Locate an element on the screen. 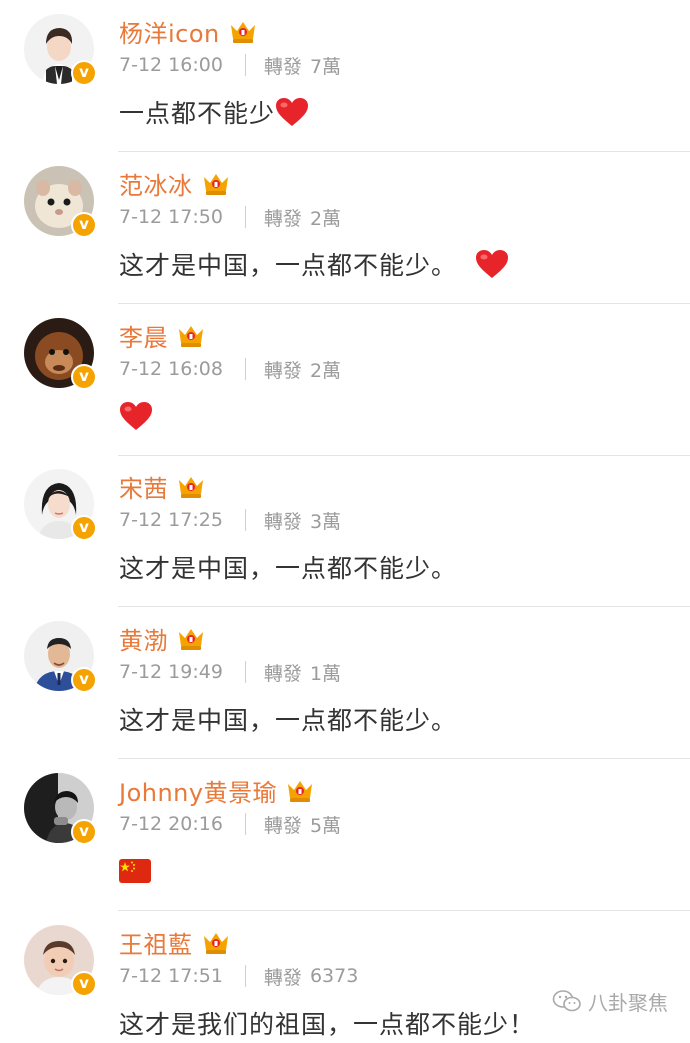  post-text: 一点都不能少 is located at coordinates (197, 113).